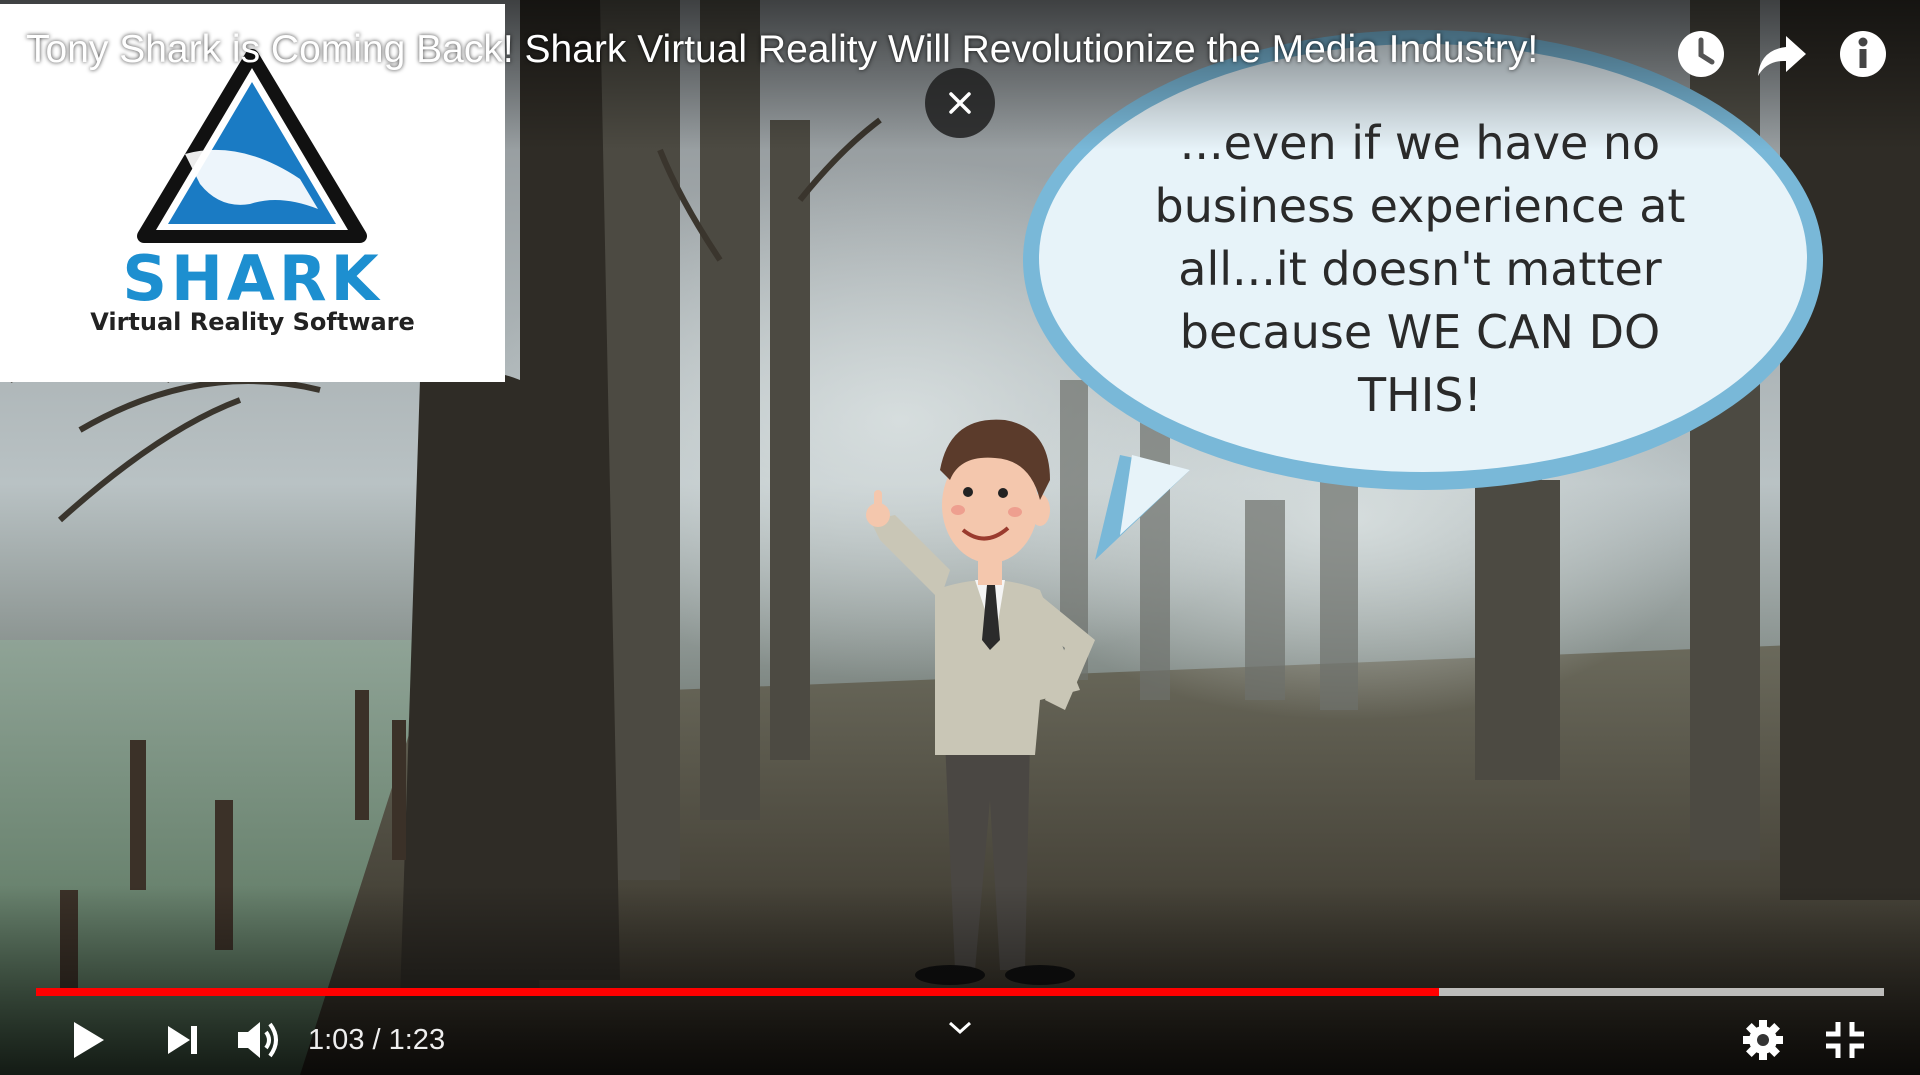 The width and height of the screenshot is (1920, 1075). What do you see at coordinates (1420, 206) in the screenshot?
I see `speech-line: business experience at` at bounding box center [1420, 206].